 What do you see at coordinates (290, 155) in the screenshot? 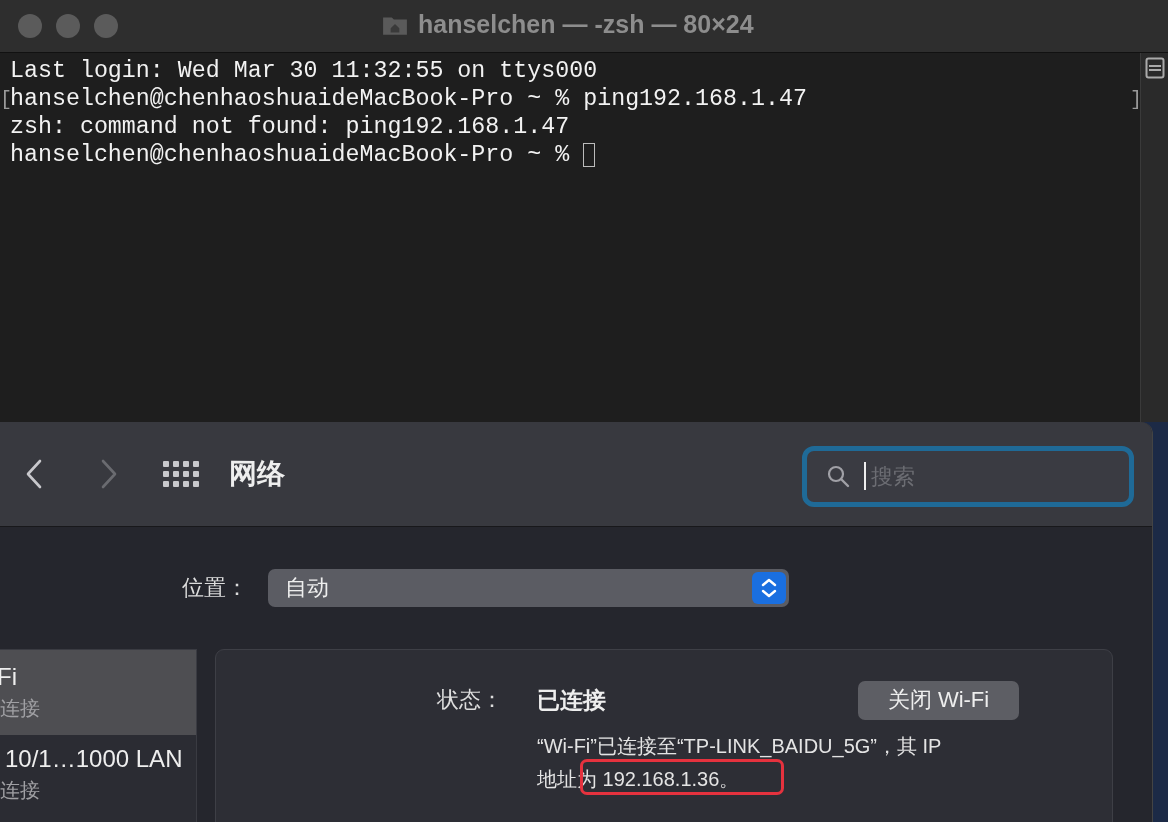
I see `terminal-line: hanselchen@chenhaoshuaideMacBook-Pro ~ %` at bounding box center [290, 155].